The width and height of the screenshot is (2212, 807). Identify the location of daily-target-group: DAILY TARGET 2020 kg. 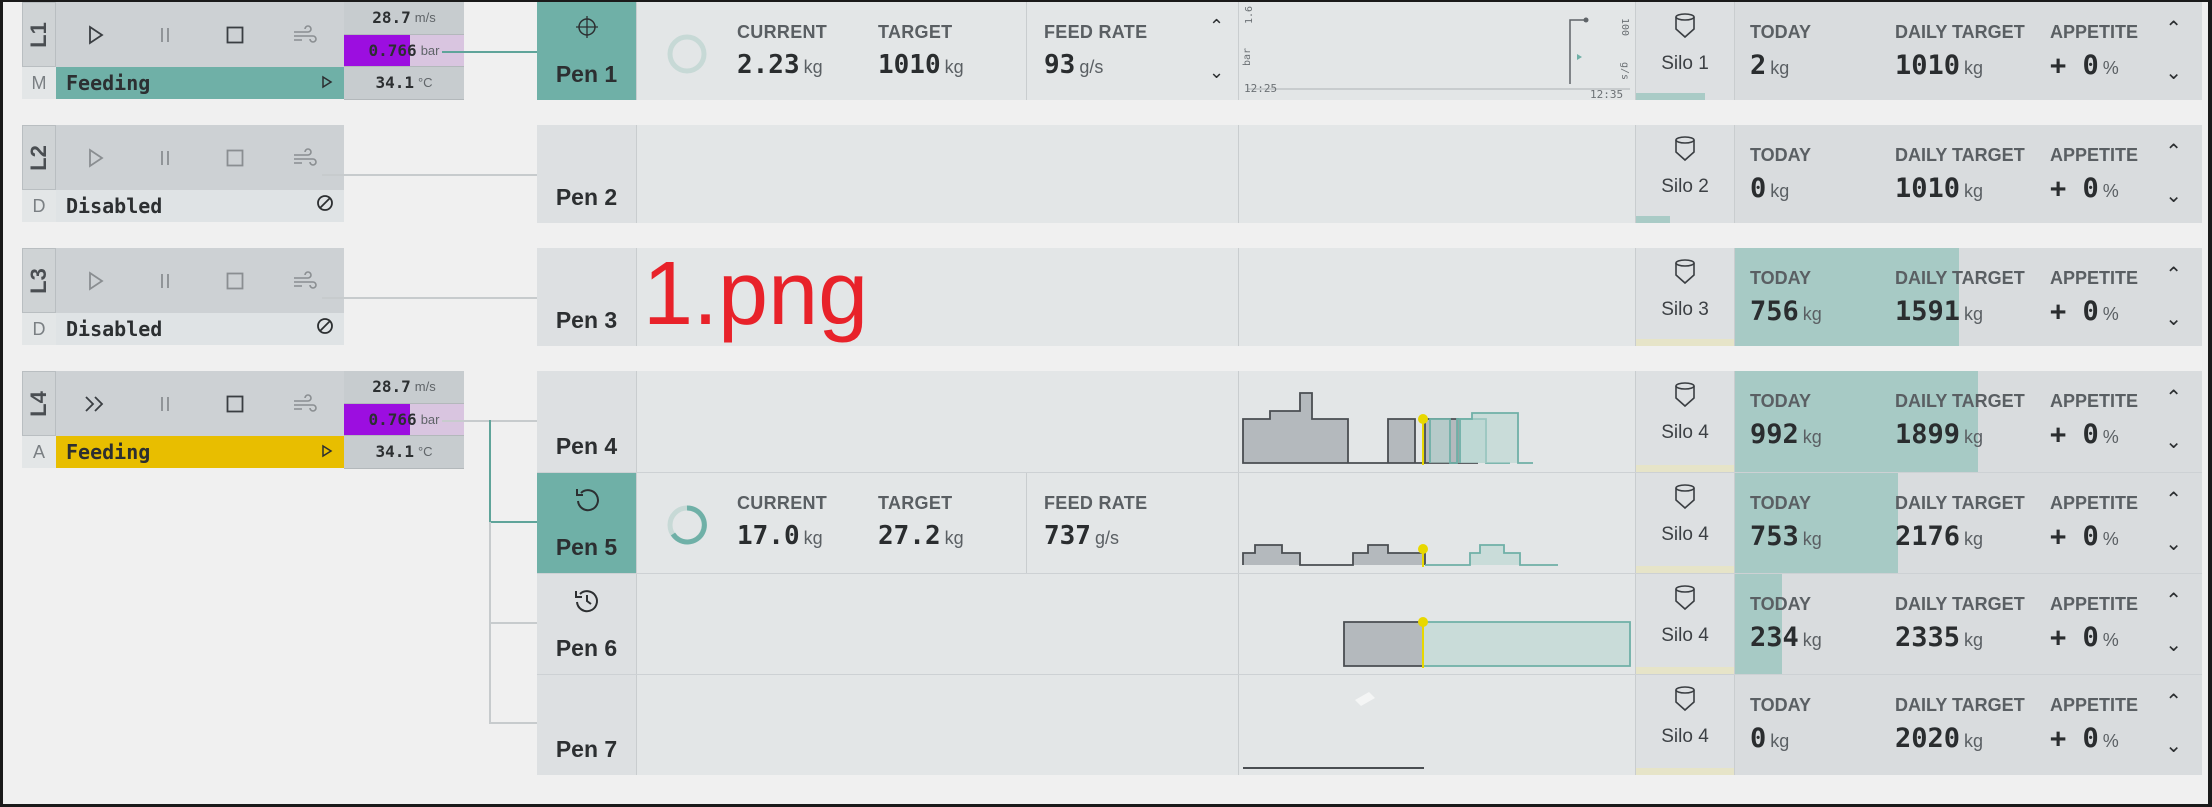
(1960, 724).